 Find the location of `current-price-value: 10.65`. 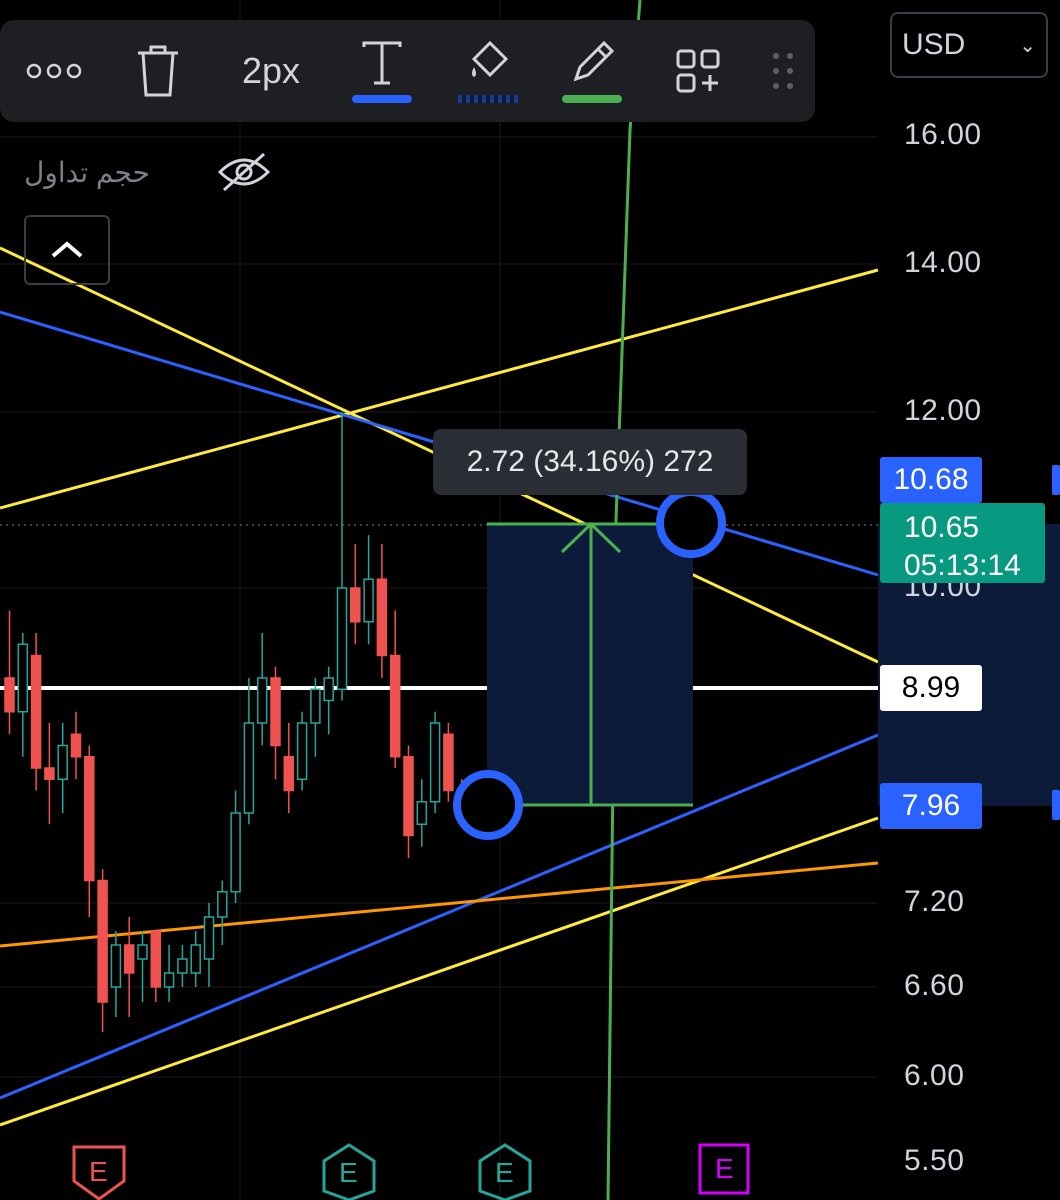

current-price-value: 10.65 is located at coordinates (942, 527).